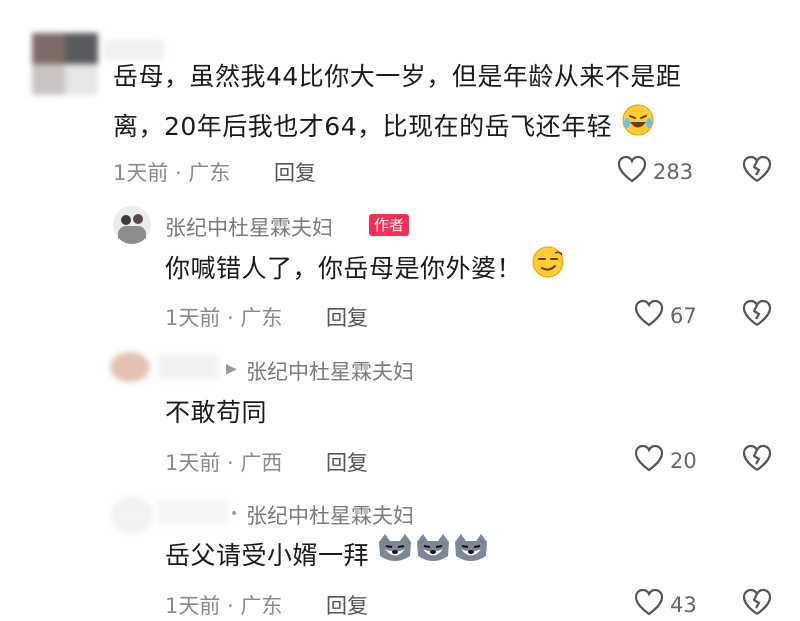 The height and width of the screenshot is (621, 800). What do you see at coordinates (665, 315) in the screenshot?
I see `like-button: 67` at bounding box center [665, 315].